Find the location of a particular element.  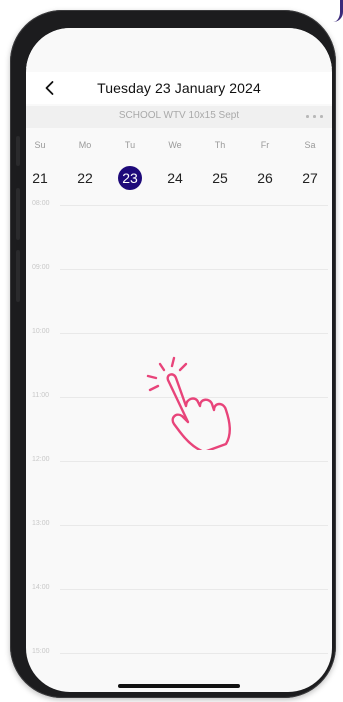

phone-volume-down is located at coordinates (18, 276).